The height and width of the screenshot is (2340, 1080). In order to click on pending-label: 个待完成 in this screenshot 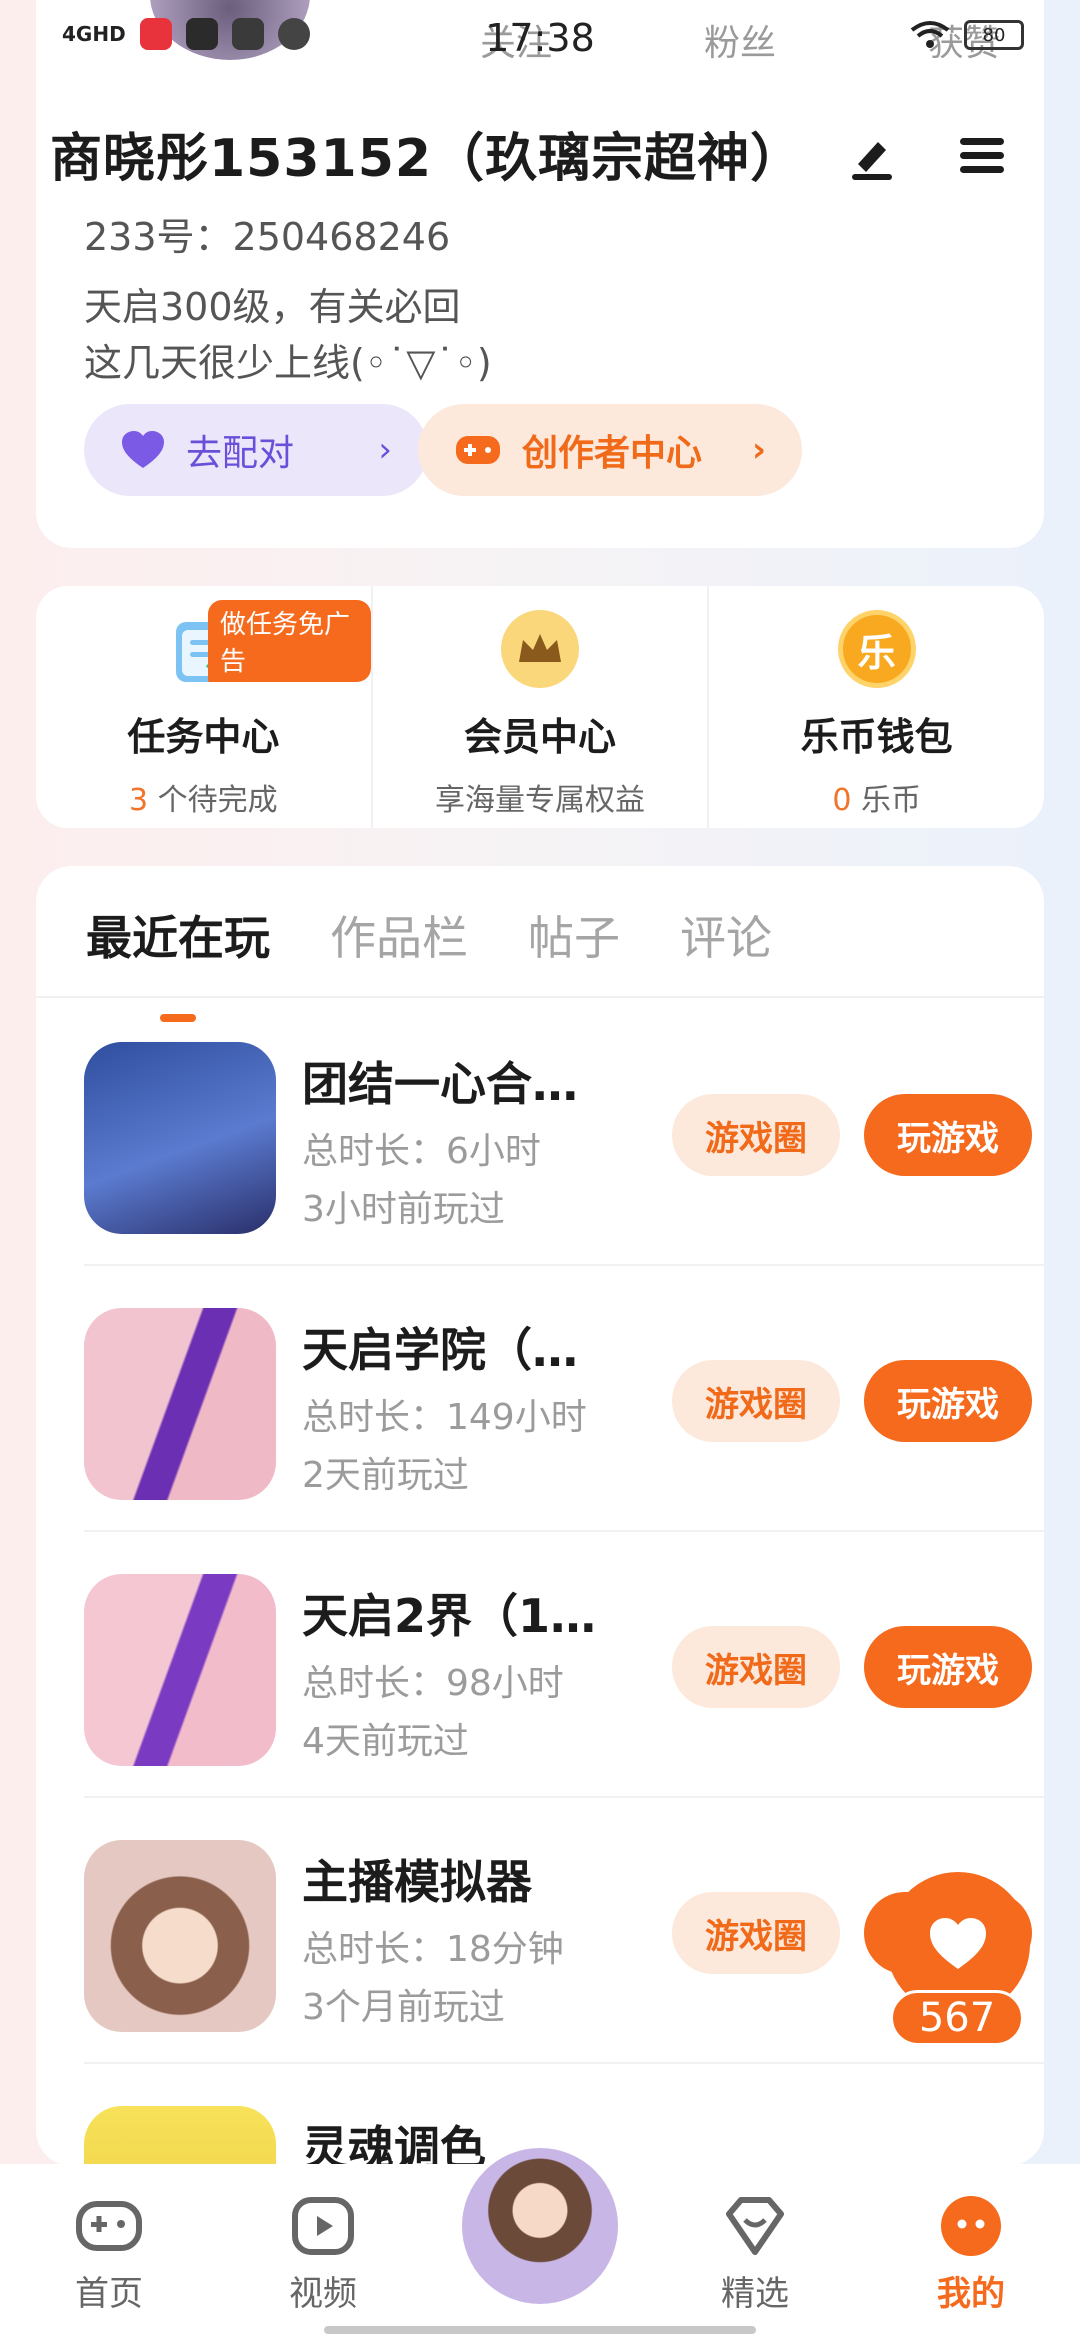, I will do `click(213, 800)`.